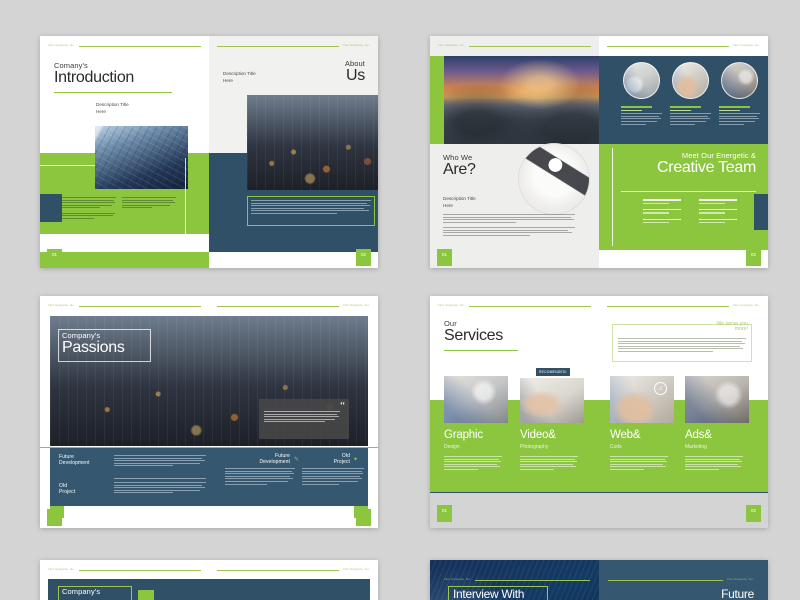 The height and width of the screenshot is (600, 800). What do you see at coordinates (459, 170) in the screenshot?
I see `whoweare-headline: Are?` at bounding box center [459, 170].